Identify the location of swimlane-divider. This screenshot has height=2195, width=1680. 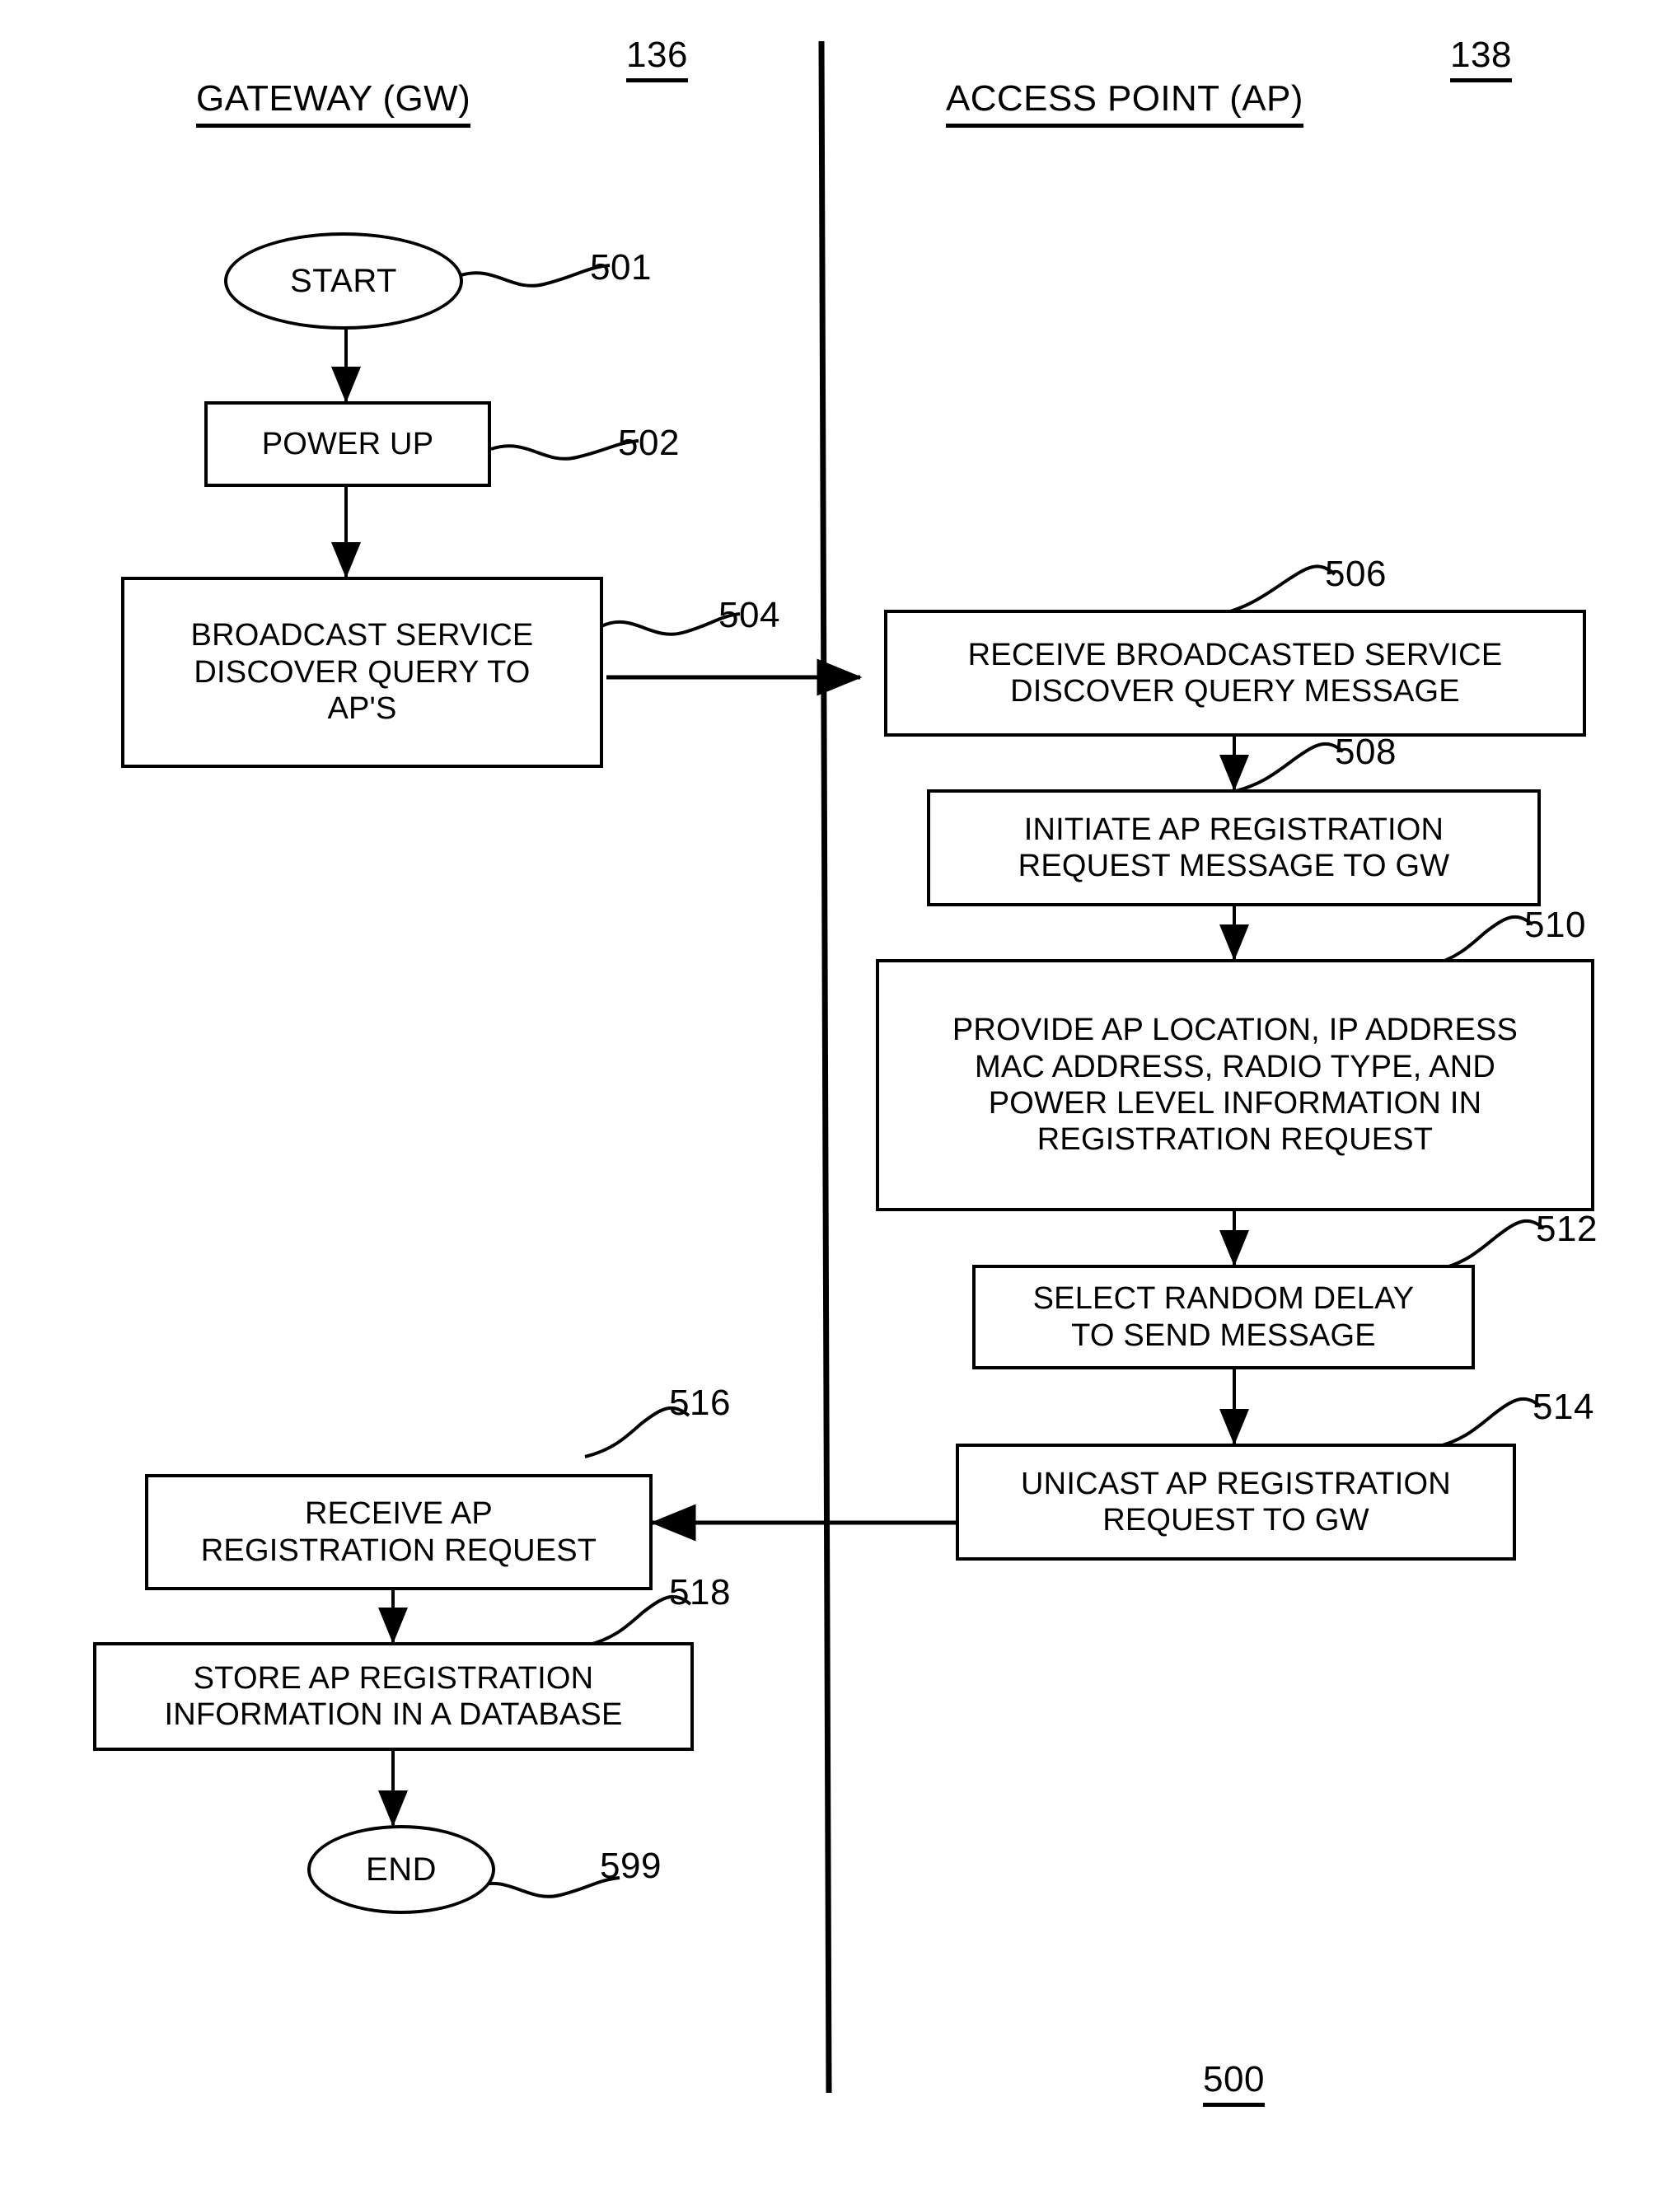
(825, 1067).